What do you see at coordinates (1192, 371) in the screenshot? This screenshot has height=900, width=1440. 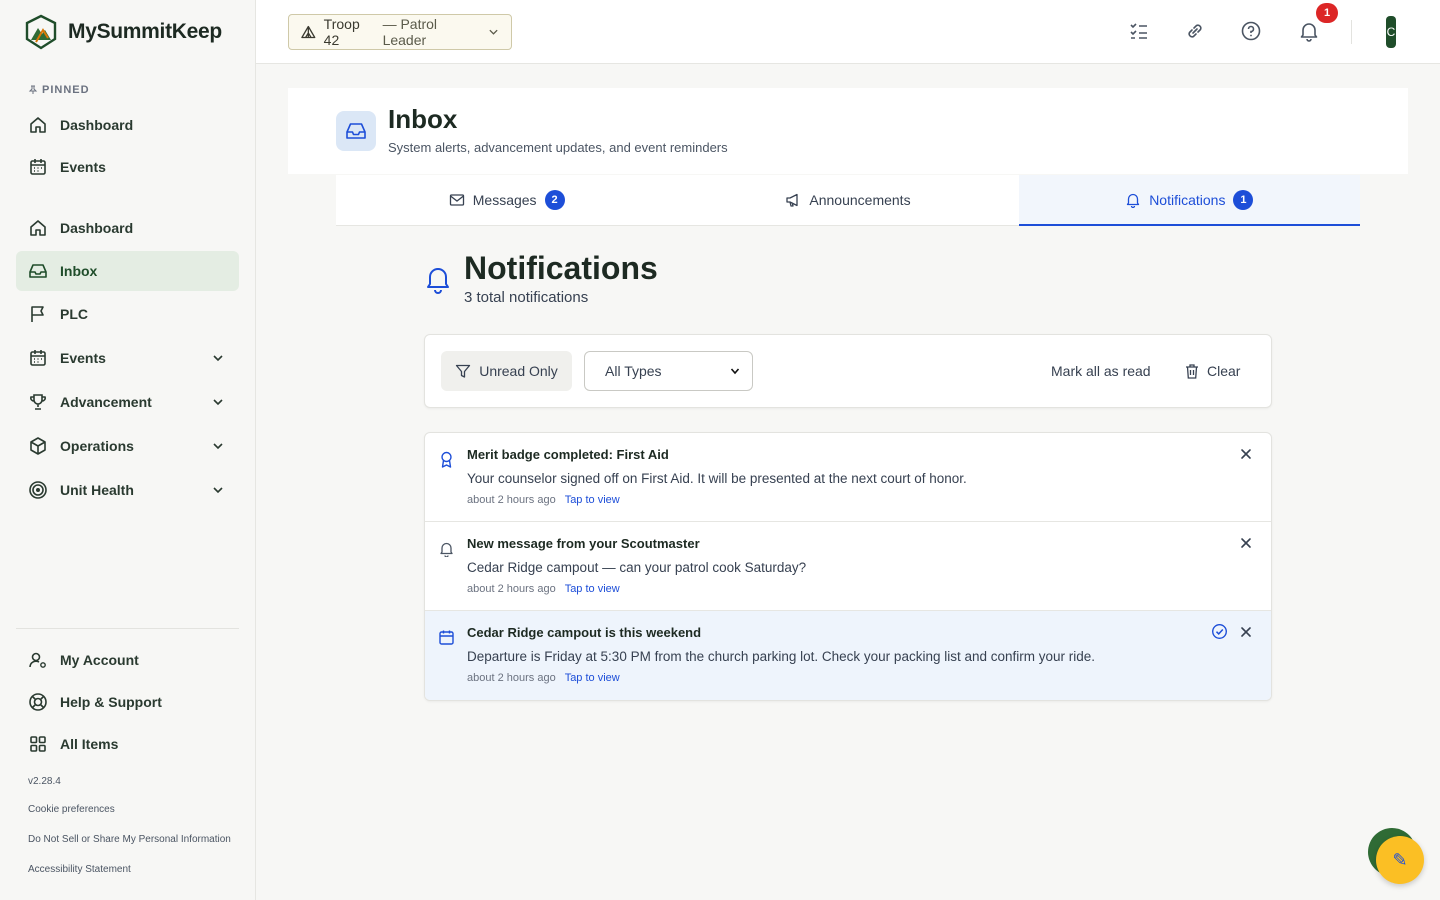 I see `trash-icon` at bounding box center [1192, 371].